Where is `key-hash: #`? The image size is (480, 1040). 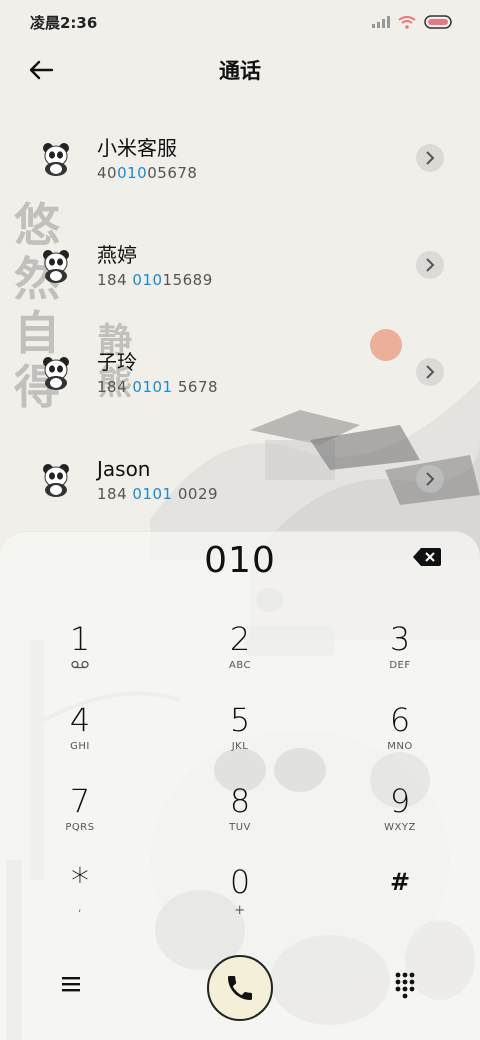
key-hash: # is located at coordinates (400, 901).